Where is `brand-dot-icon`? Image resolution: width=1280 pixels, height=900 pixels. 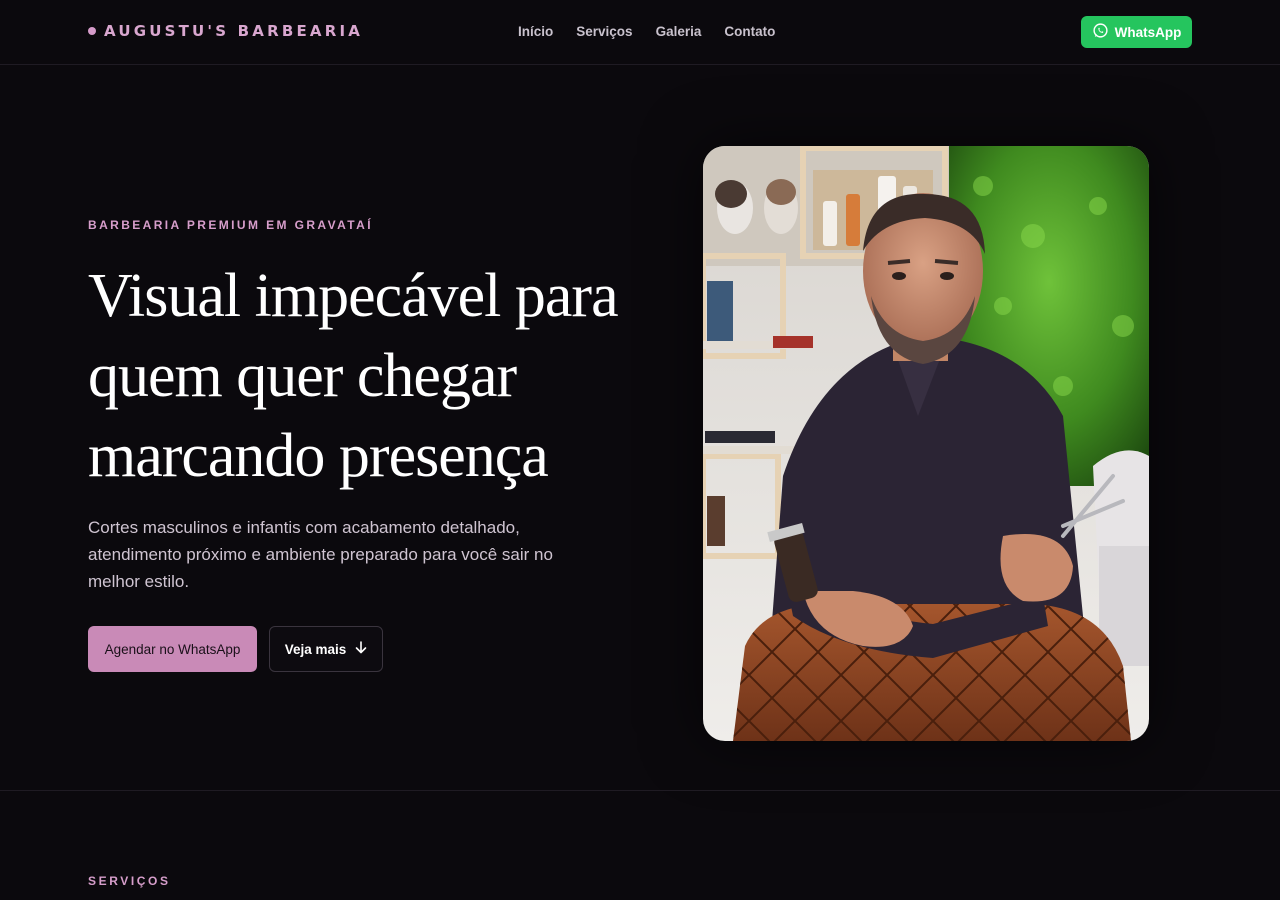 brand-dot-icon is located at coordinates (92, 31).